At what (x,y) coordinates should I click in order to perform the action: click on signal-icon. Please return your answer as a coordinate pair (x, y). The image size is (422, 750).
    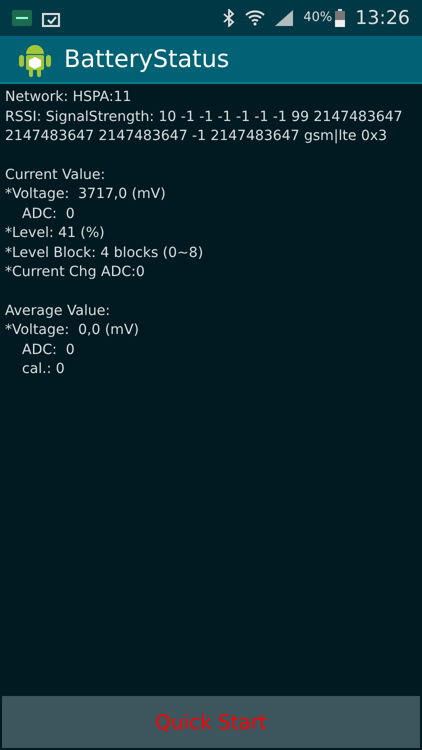
    Looking at the image, I should click on (284, 18).